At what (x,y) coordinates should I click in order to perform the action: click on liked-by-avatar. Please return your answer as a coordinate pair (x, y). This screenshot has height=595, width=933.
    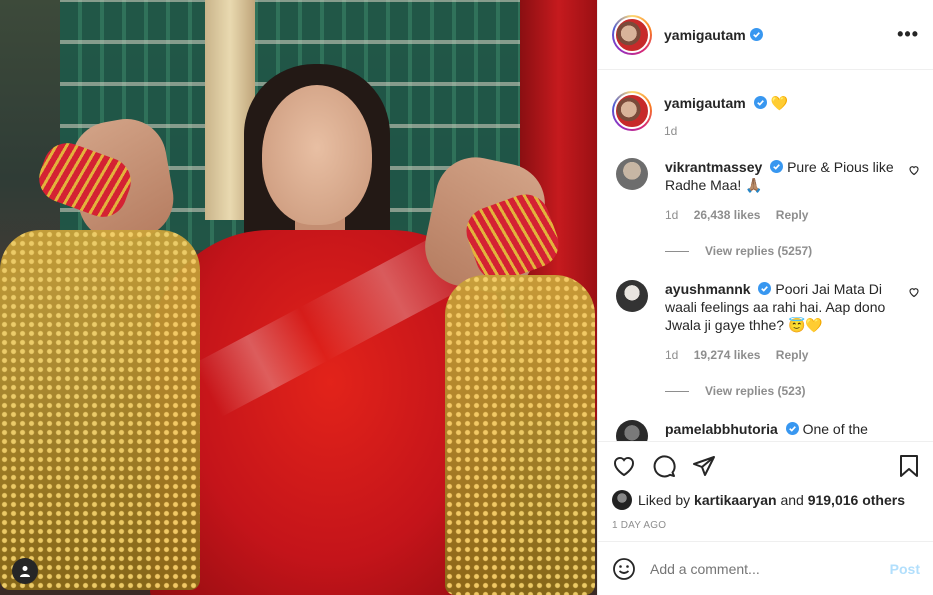
    Looking at the image, I should click on (622, 500).